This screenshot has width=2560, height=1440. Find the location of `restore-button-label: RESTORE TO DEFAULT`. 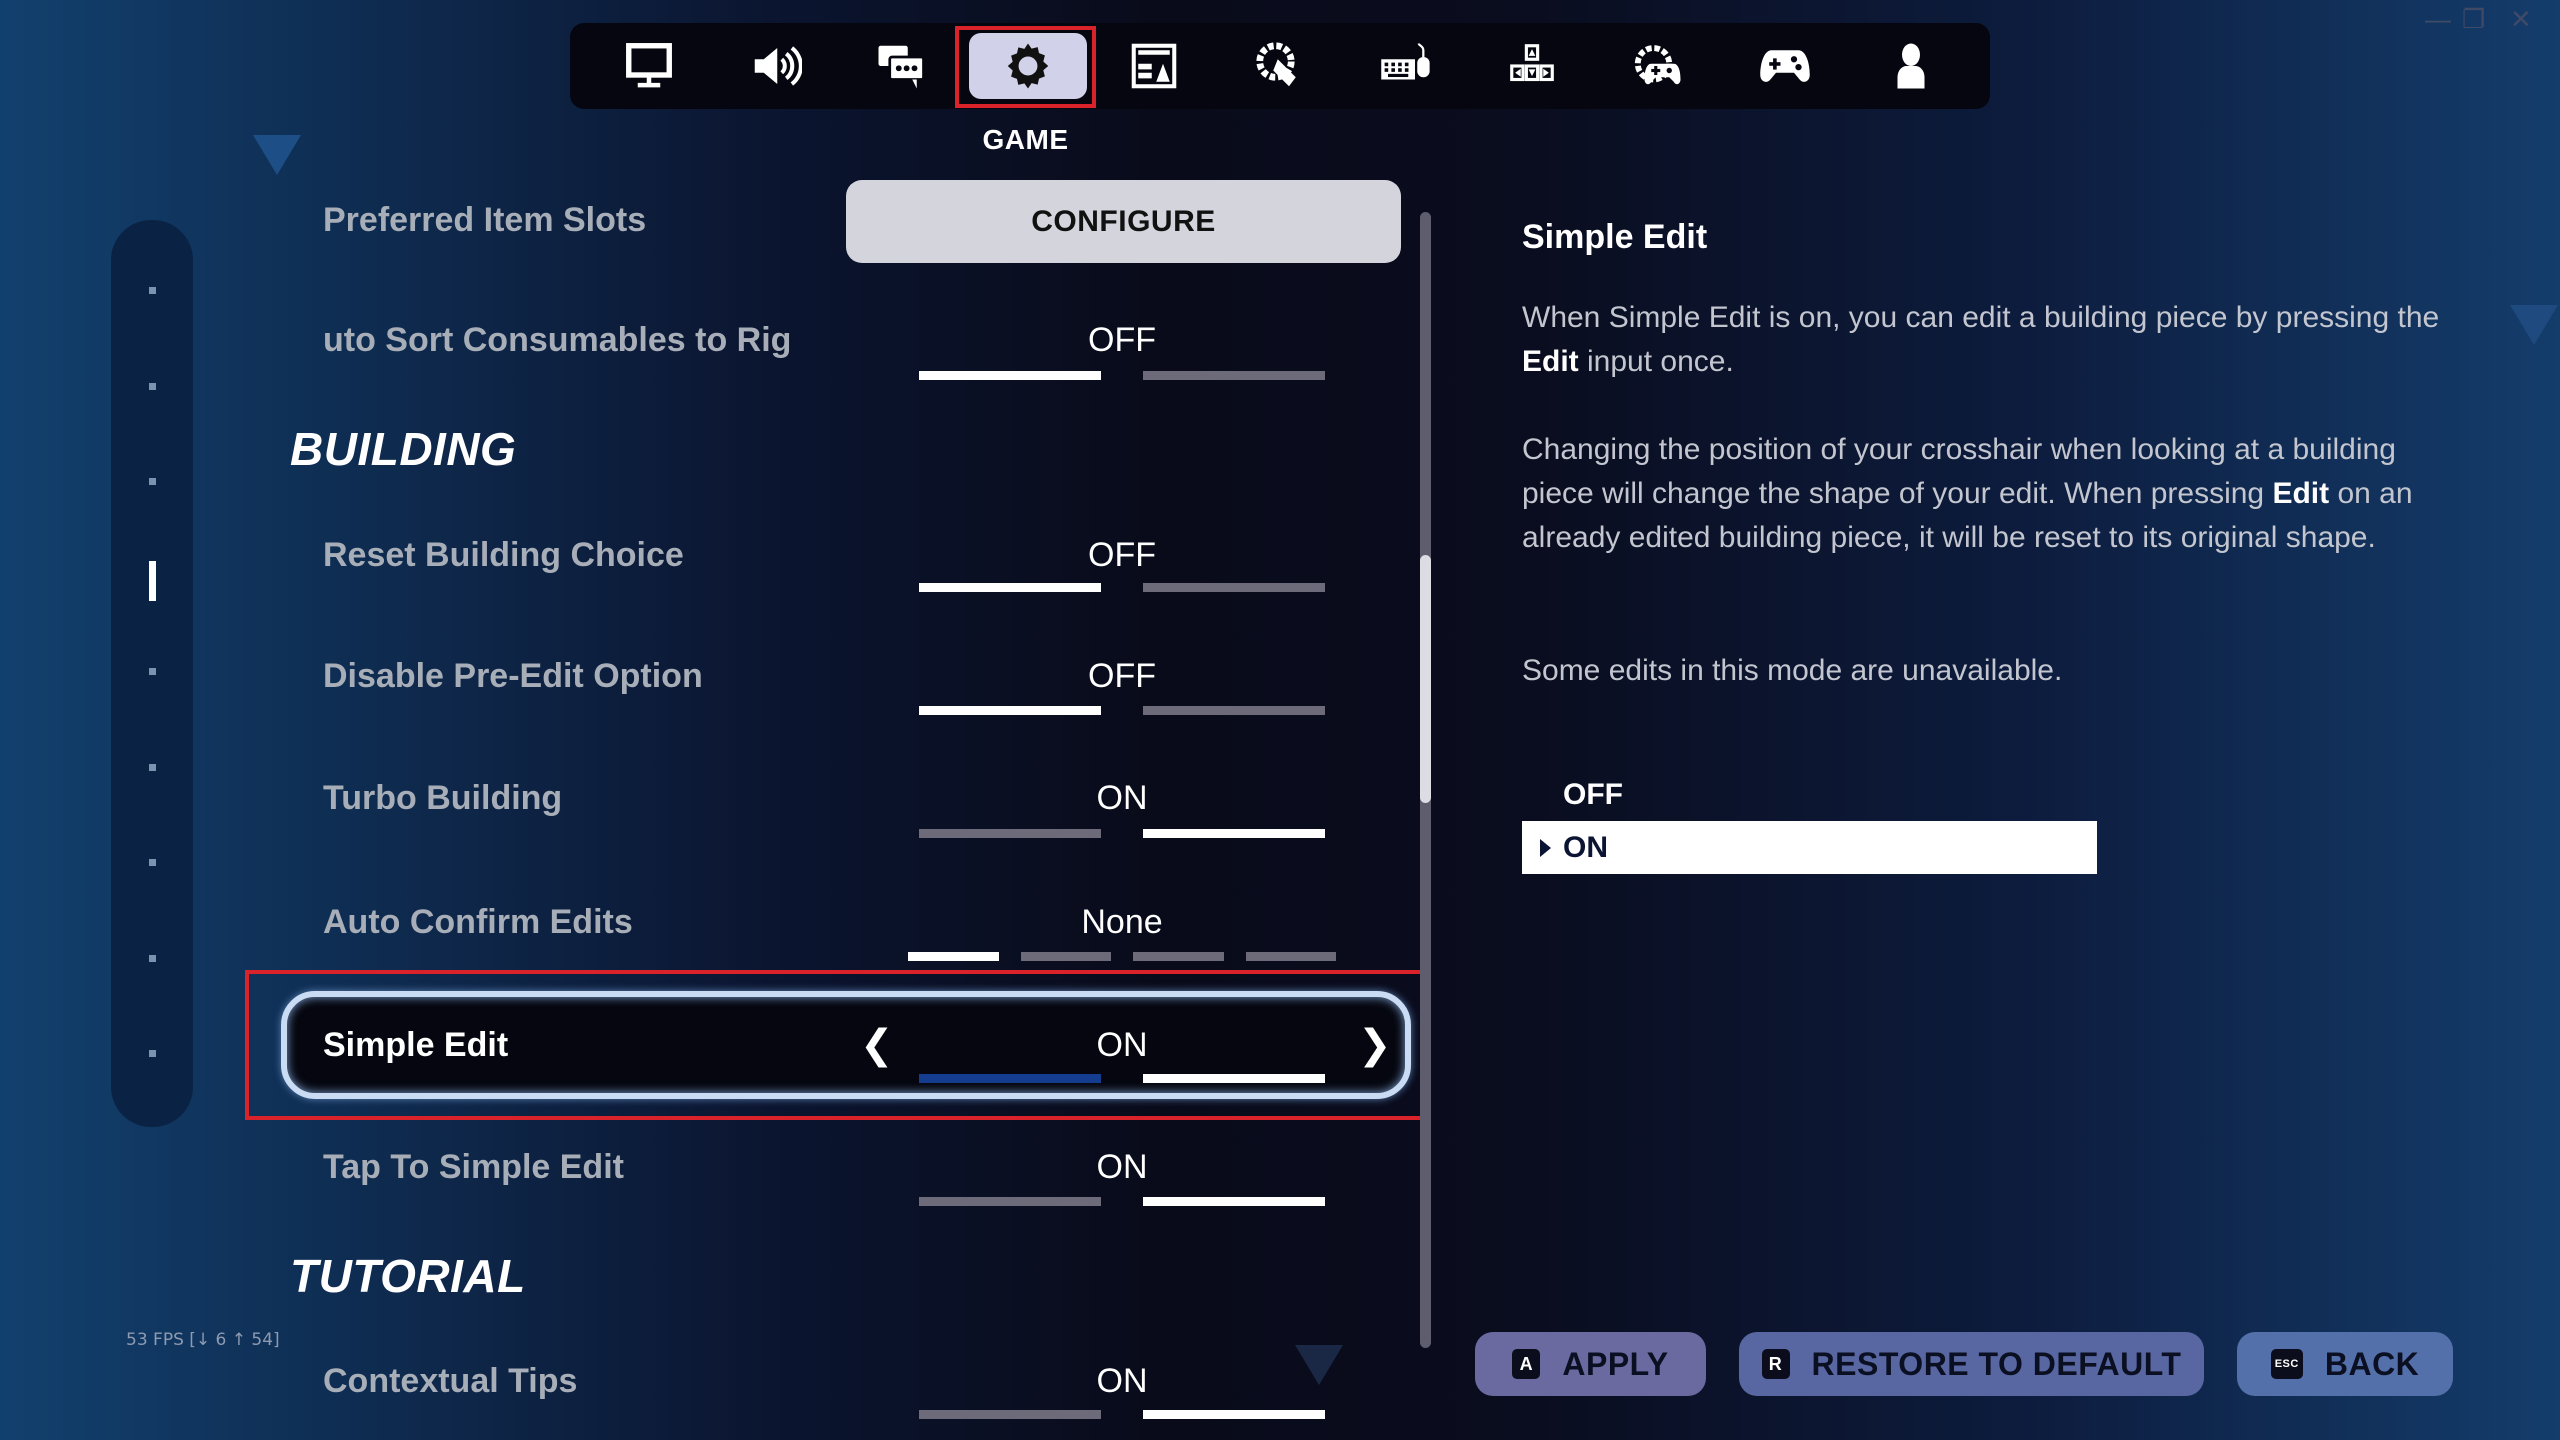

restore-button-label: RESTORE TO DEFAULT is located at coordinates (1996, 1363).